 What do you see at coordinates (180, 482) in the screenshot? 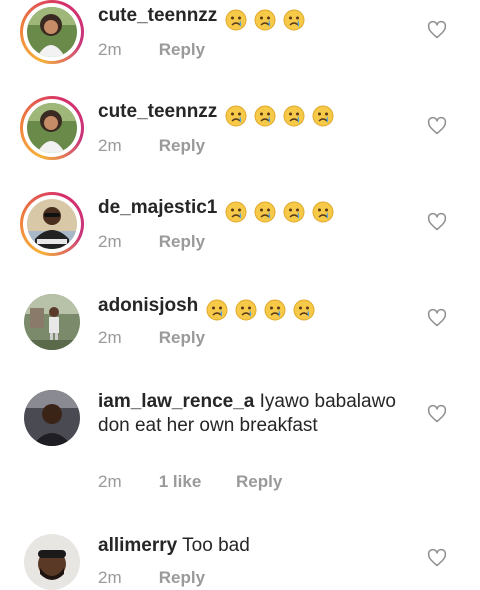
I see `likes-count: 1 like` at bounding box center [180, 482].